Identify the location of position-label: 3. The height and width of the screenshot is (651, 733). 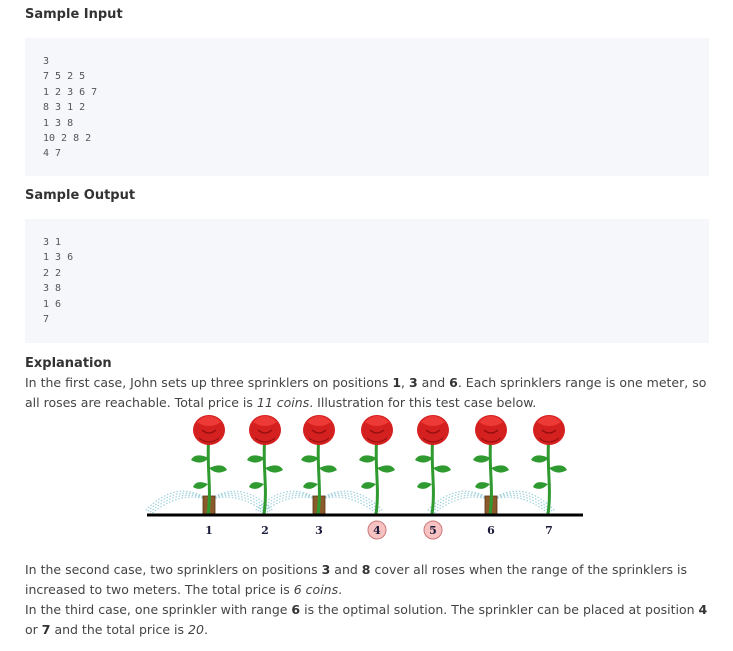
(319, 530).